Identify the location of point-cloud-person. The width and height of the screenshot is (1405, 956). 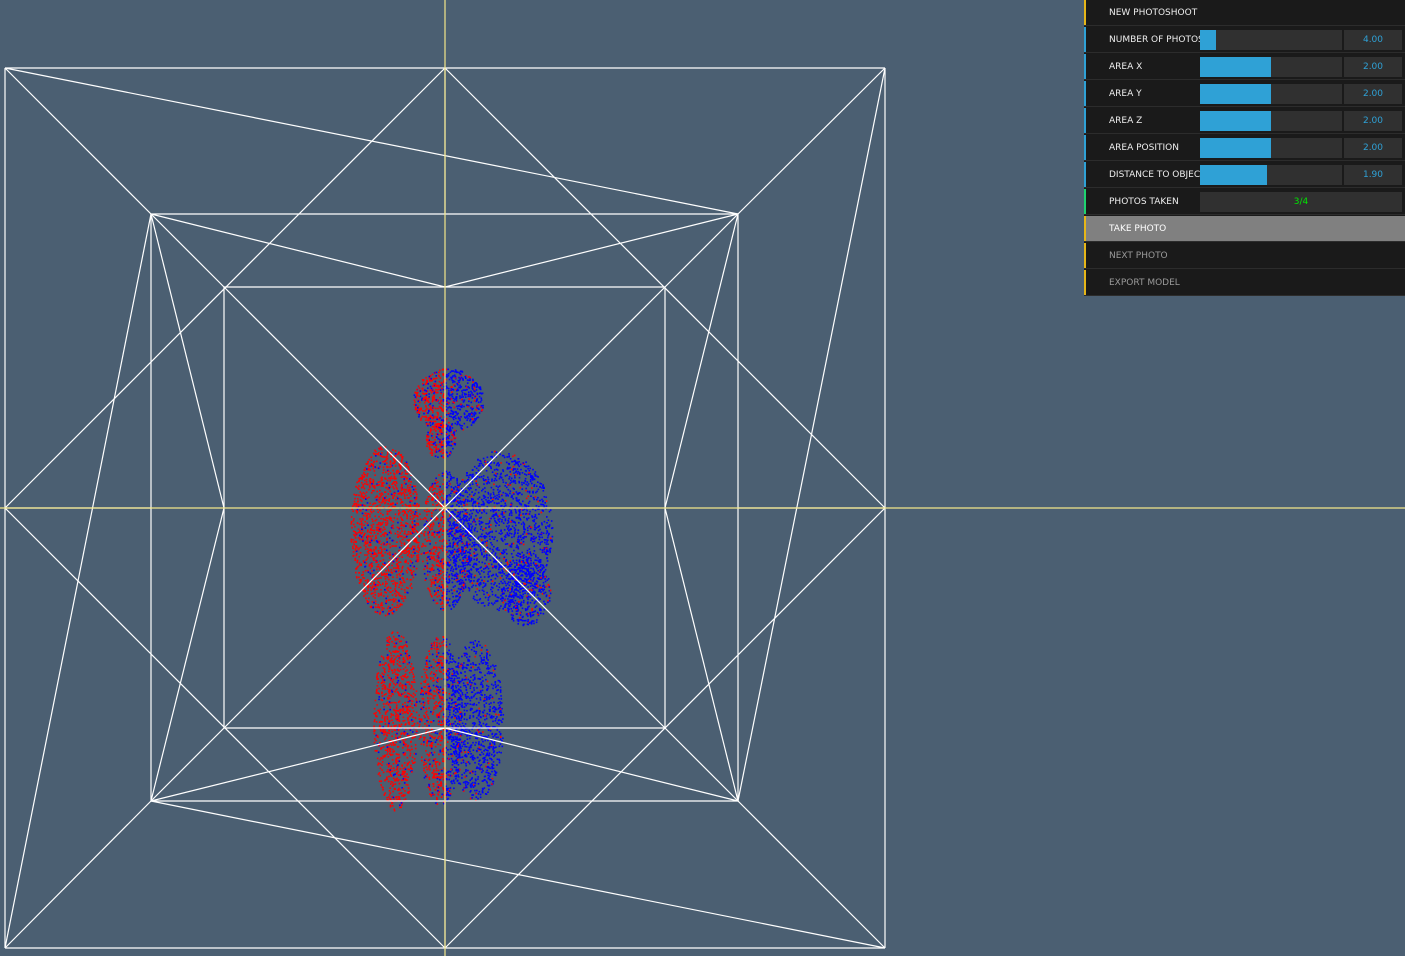
(452, 590).